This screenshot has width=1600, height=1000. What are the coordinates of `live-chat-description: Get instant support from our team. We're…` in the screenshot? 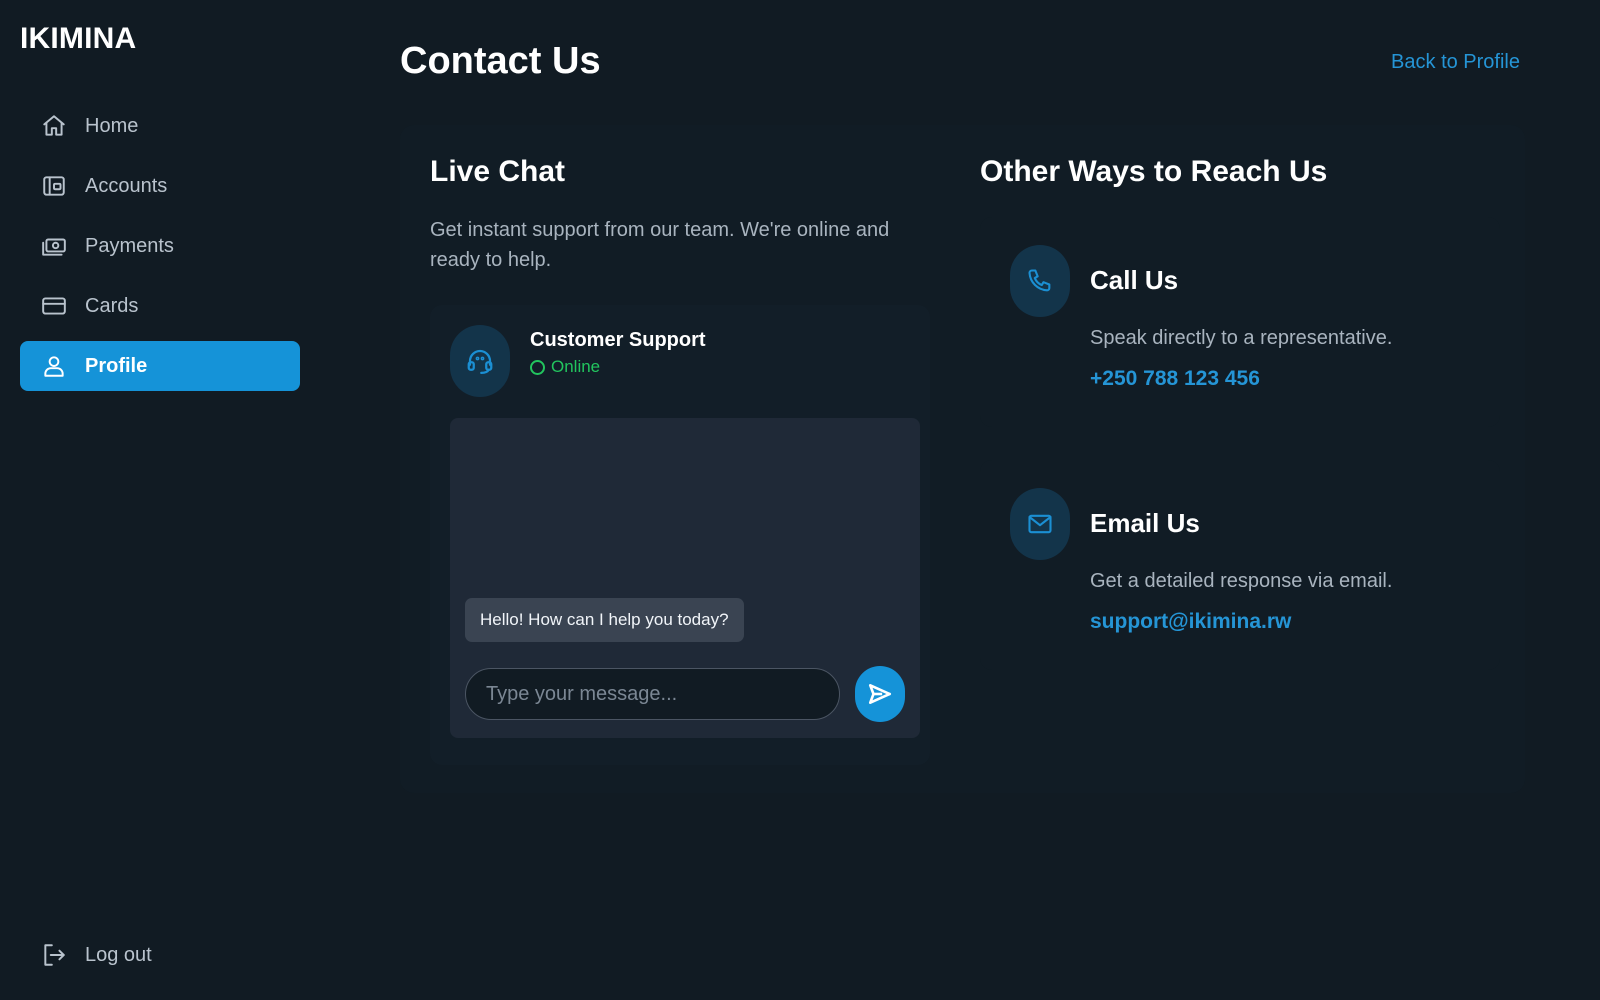 It's located at (660, 245).